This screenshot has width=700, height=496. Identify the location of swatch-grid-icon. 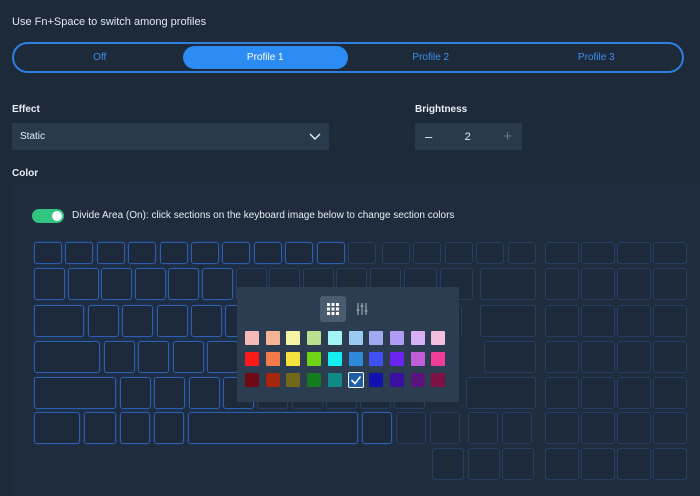
(333, 309).